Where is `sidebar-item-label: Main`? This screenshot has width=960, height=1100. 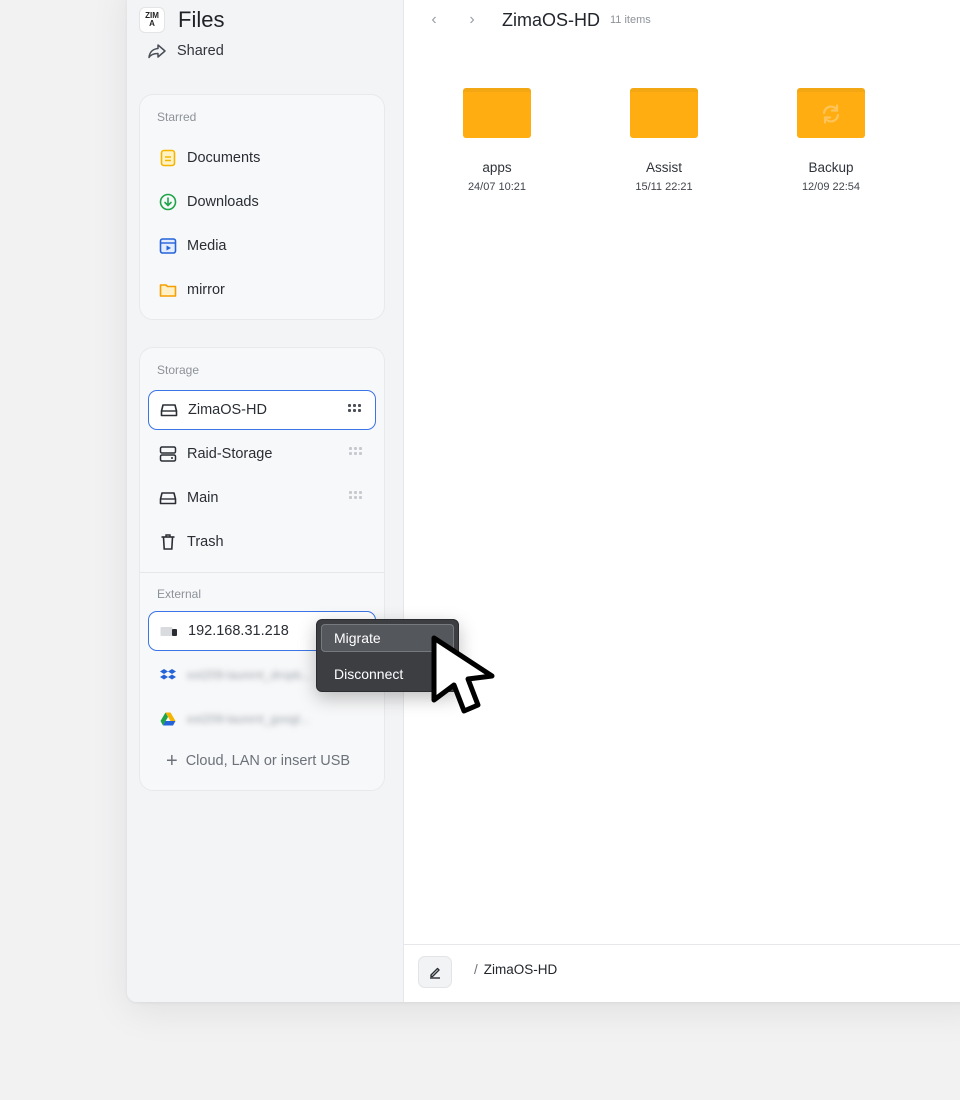
sidebar-item-label: Main is located at coordinates (203, 498).